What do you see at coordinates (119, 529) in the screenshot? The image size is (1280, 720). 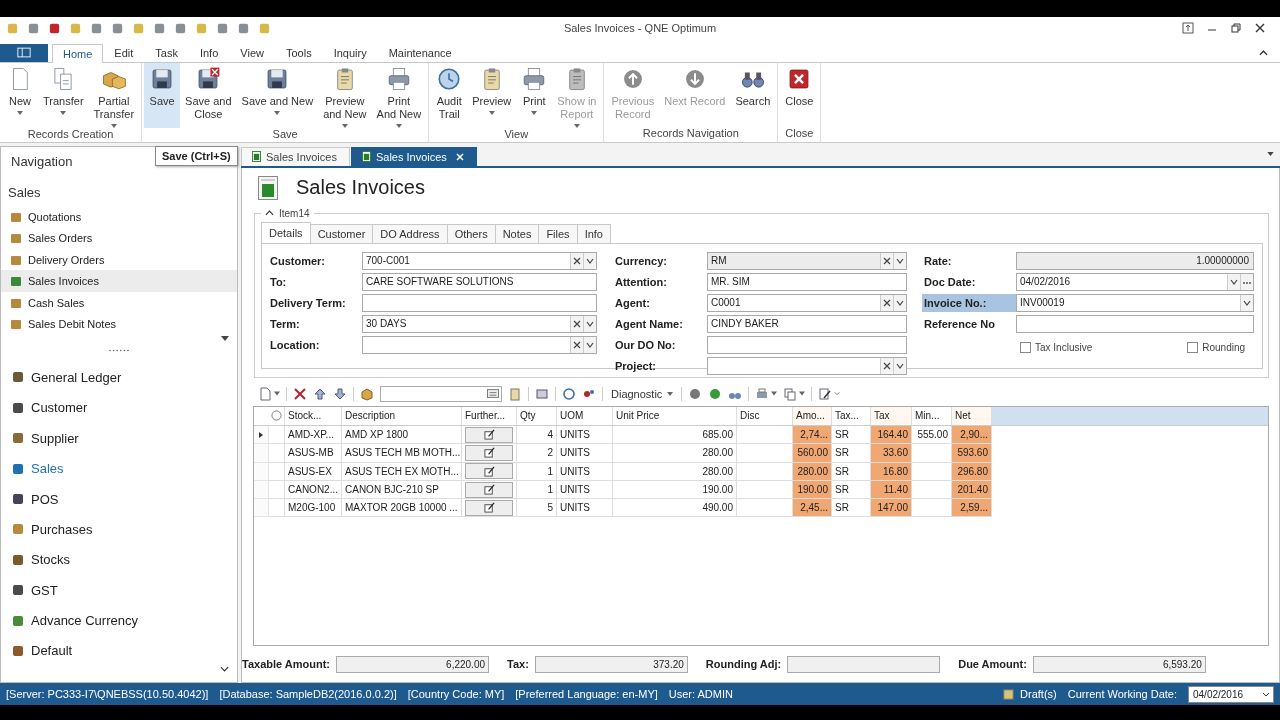 I see `module-item: Purchases` at bounding box center [119, 529].